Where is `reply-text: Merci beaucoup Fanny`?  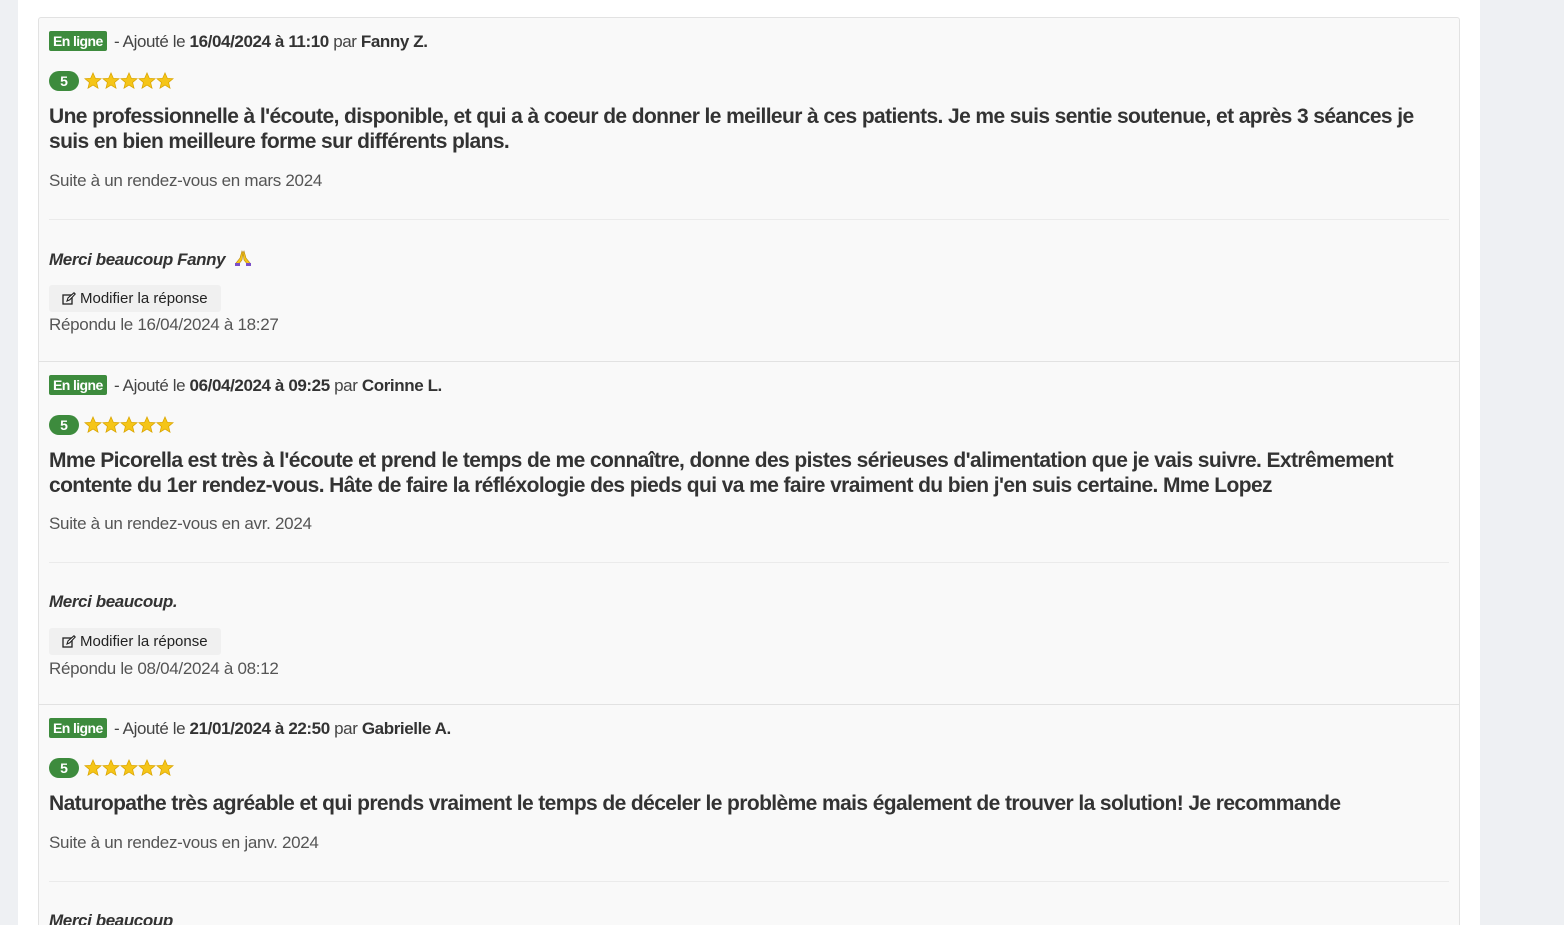 reply-text: Merci beaucoup Fanny is located at coordinates (137, 259).